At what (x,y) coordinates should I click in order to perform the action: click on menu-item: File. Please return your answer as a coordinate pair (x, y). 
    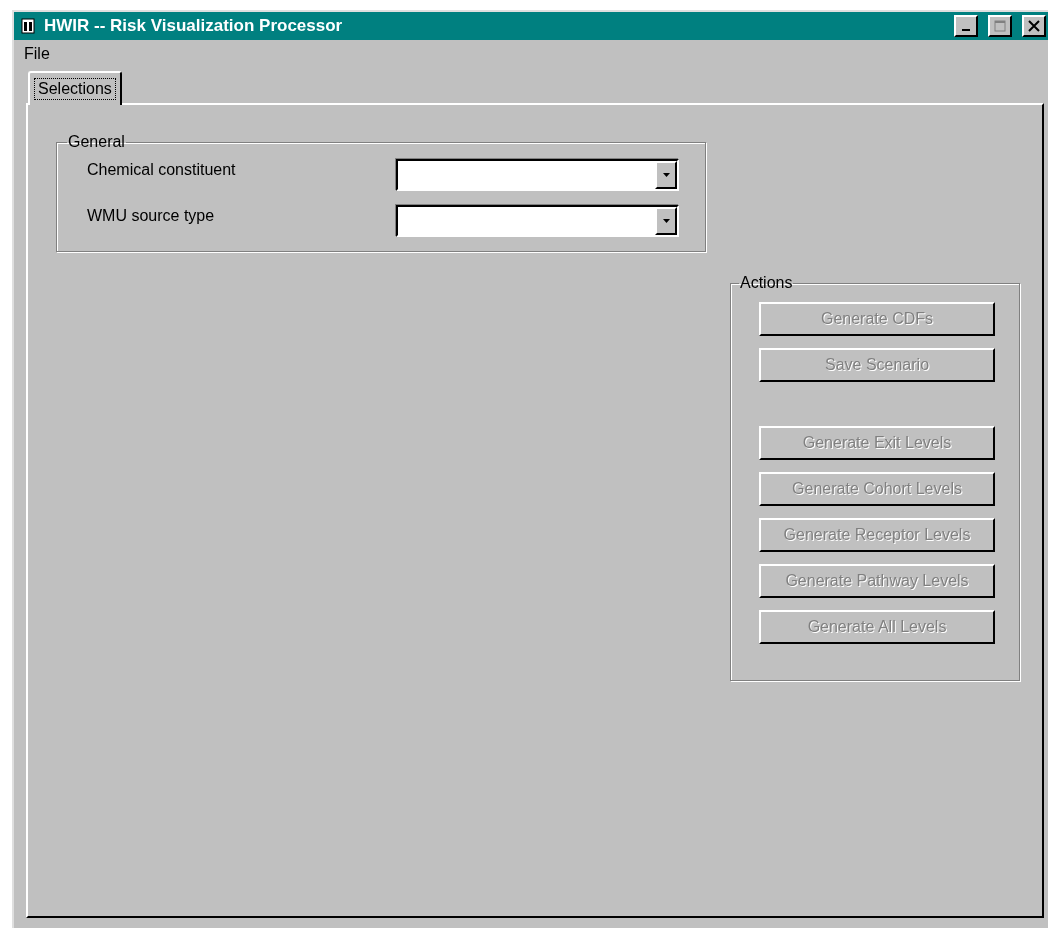
    Looking at the image, I should click on (37, 54).